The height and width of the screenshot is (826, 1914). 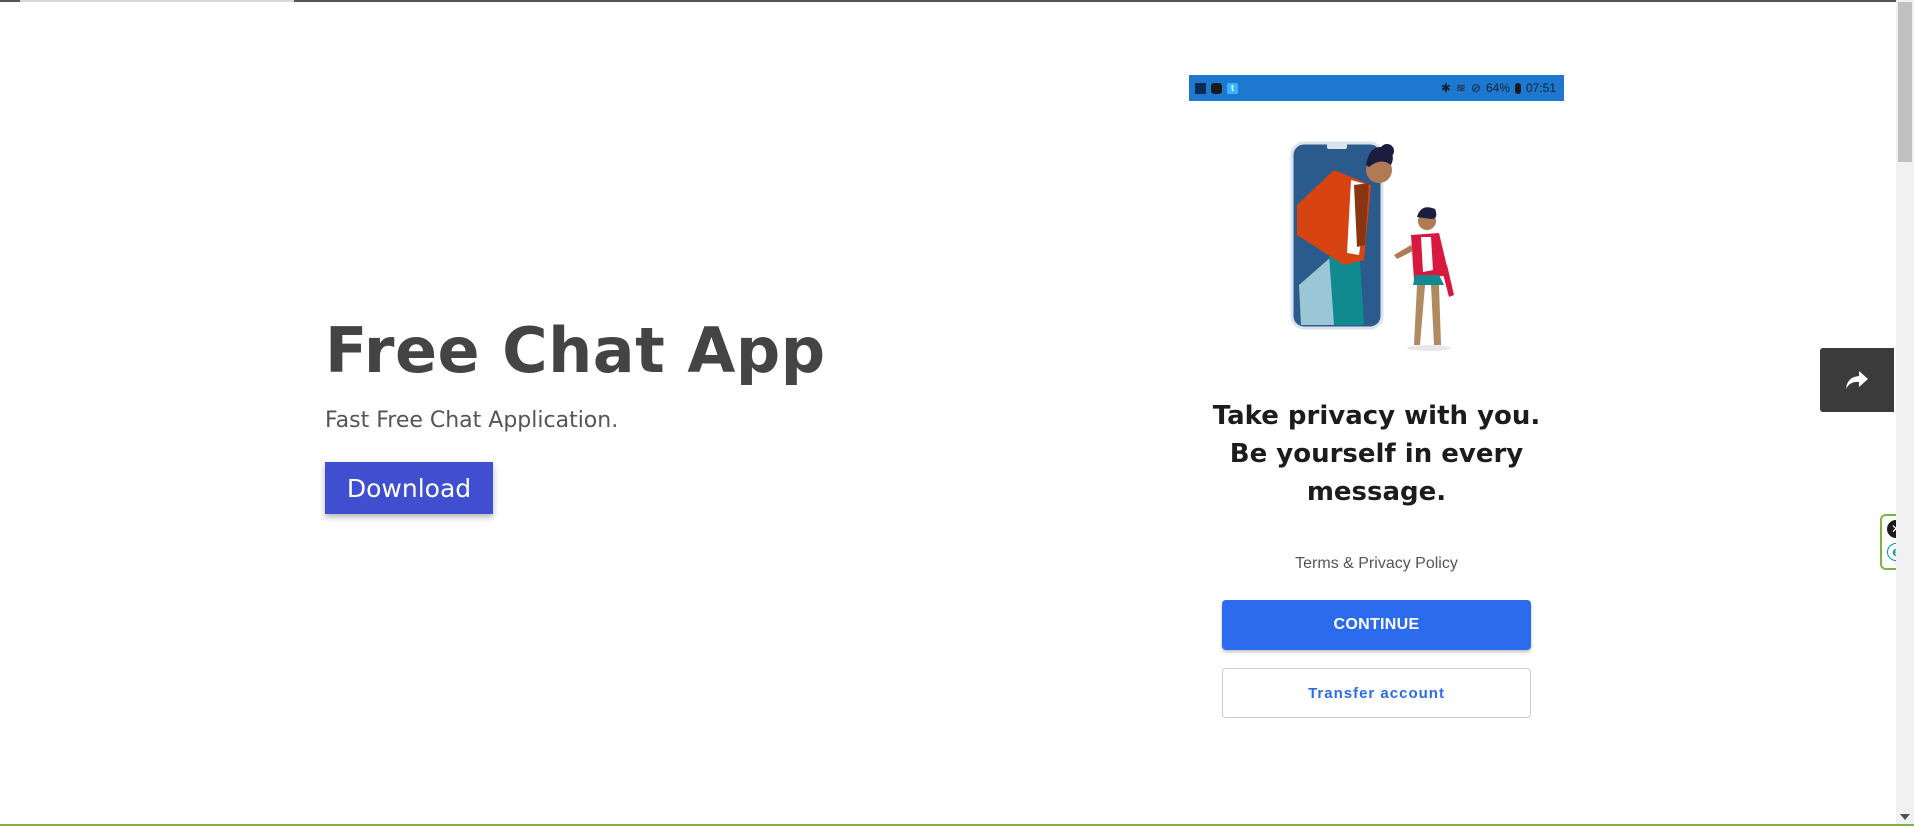 I want to click on share-arrow-icon, so click(x=1857, y=380).